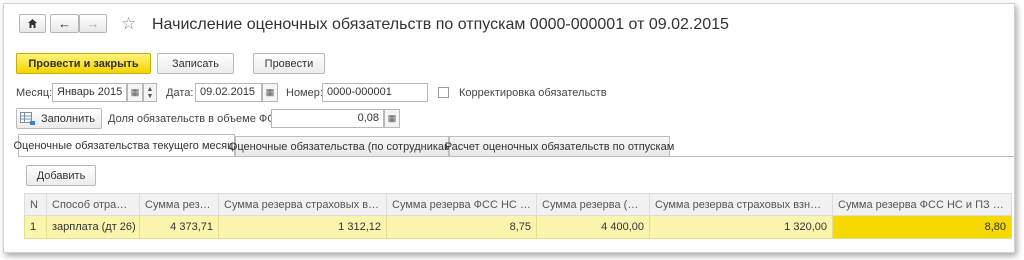  Describe the element at coordinates (461, 227) in the screenshot. I see `table-cell: 8,75` at that location.